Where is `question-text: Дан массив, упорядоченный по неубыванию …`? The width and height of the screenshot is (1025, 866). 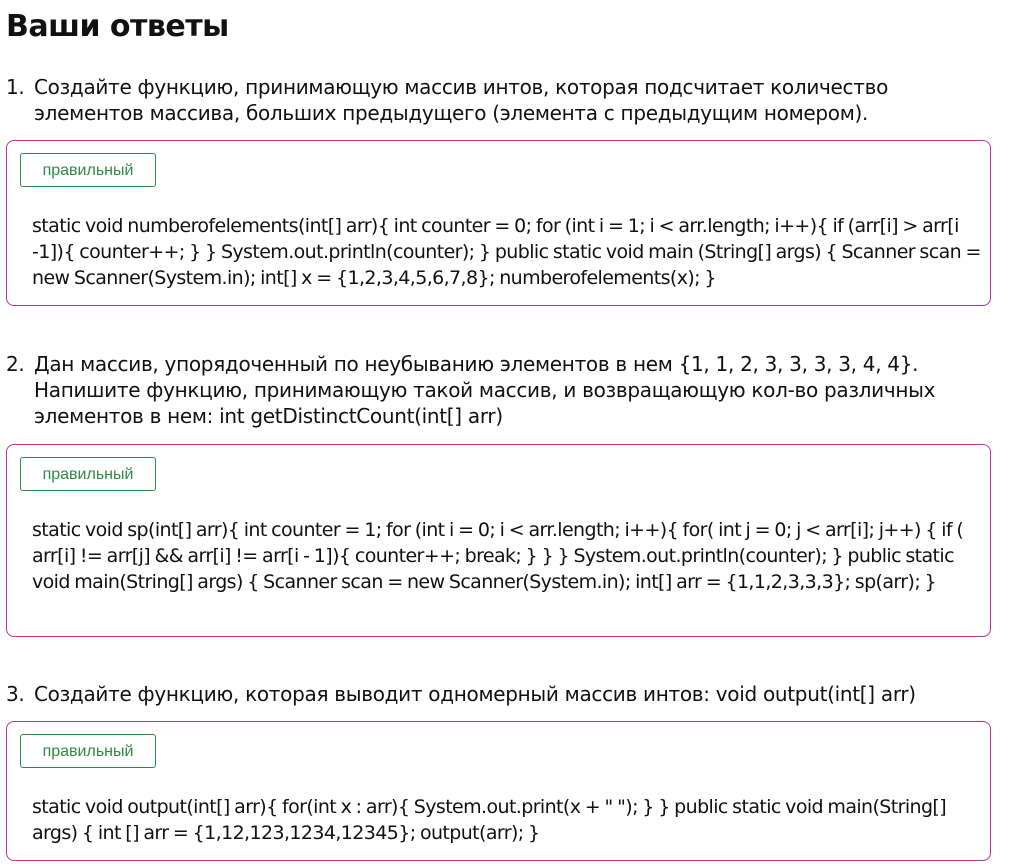 question-text: Дан массив, упорядоченный по неубыванию … is located at coordinates (485, 390).